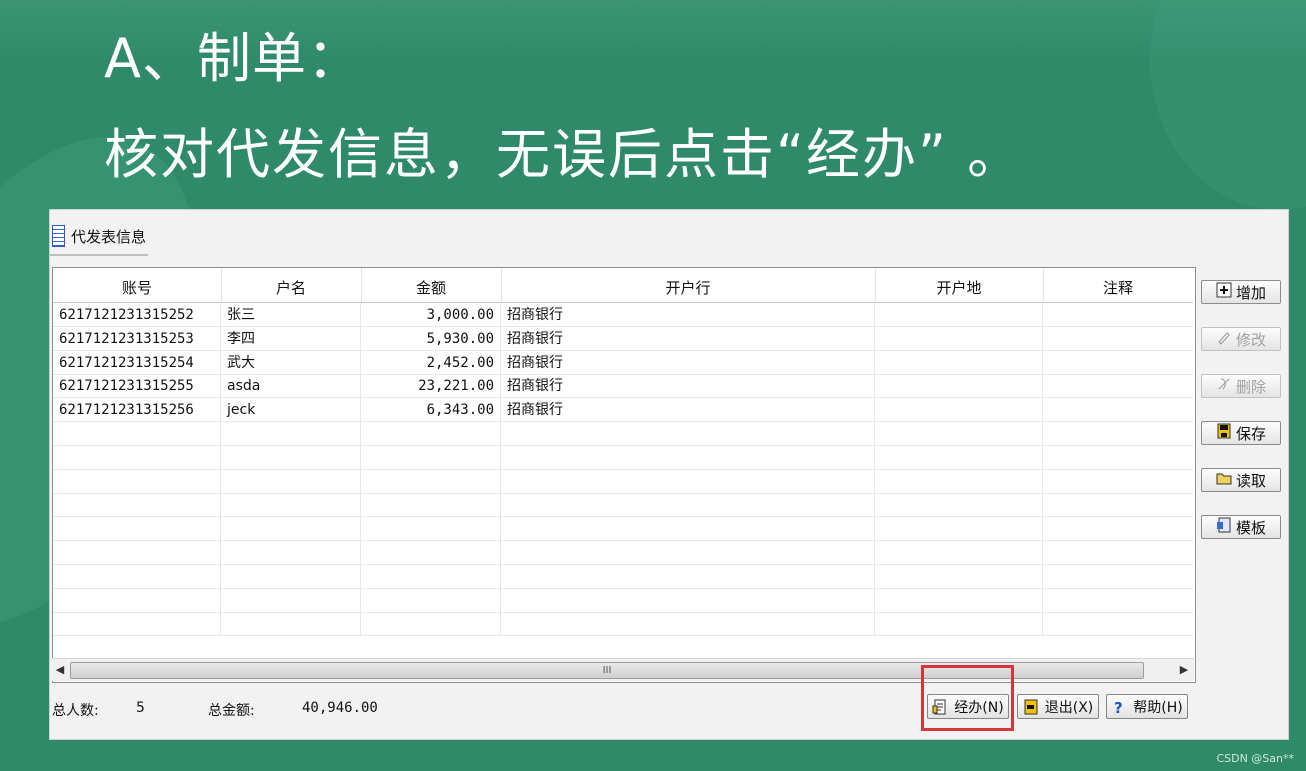 This screenshot has width=1306, height=771. I want to click on cell-account: 6217121231315254, so click(137, 362).